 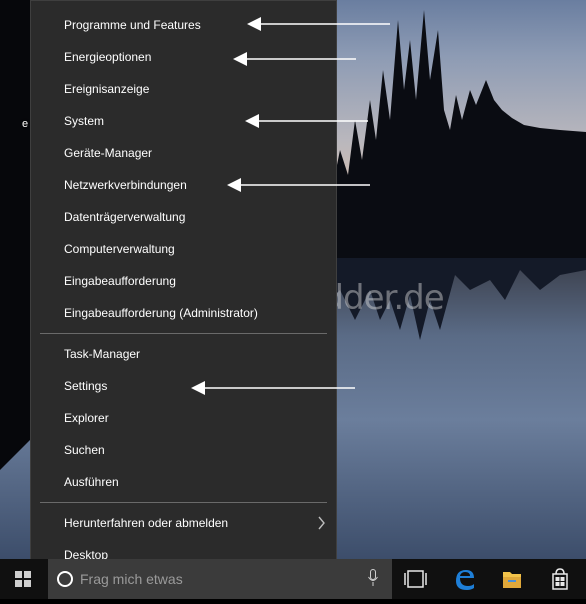 What do you see at coordinates (84, 450) in the screenshot?
I see `menu-item-label: Suchen` at bounding box center [84, 450].